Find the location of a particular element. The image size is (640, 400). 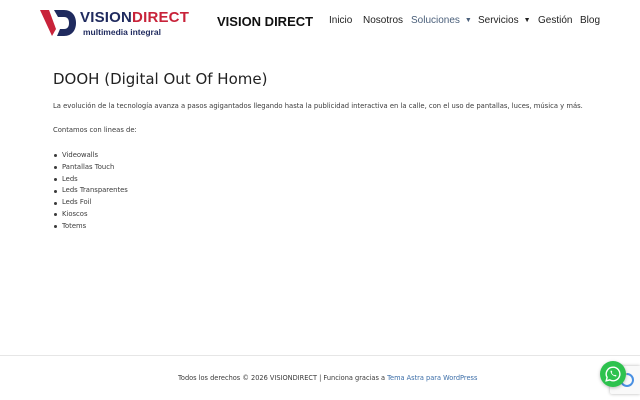

nav-item-blog: Blog is located at coordinates (590, 20).